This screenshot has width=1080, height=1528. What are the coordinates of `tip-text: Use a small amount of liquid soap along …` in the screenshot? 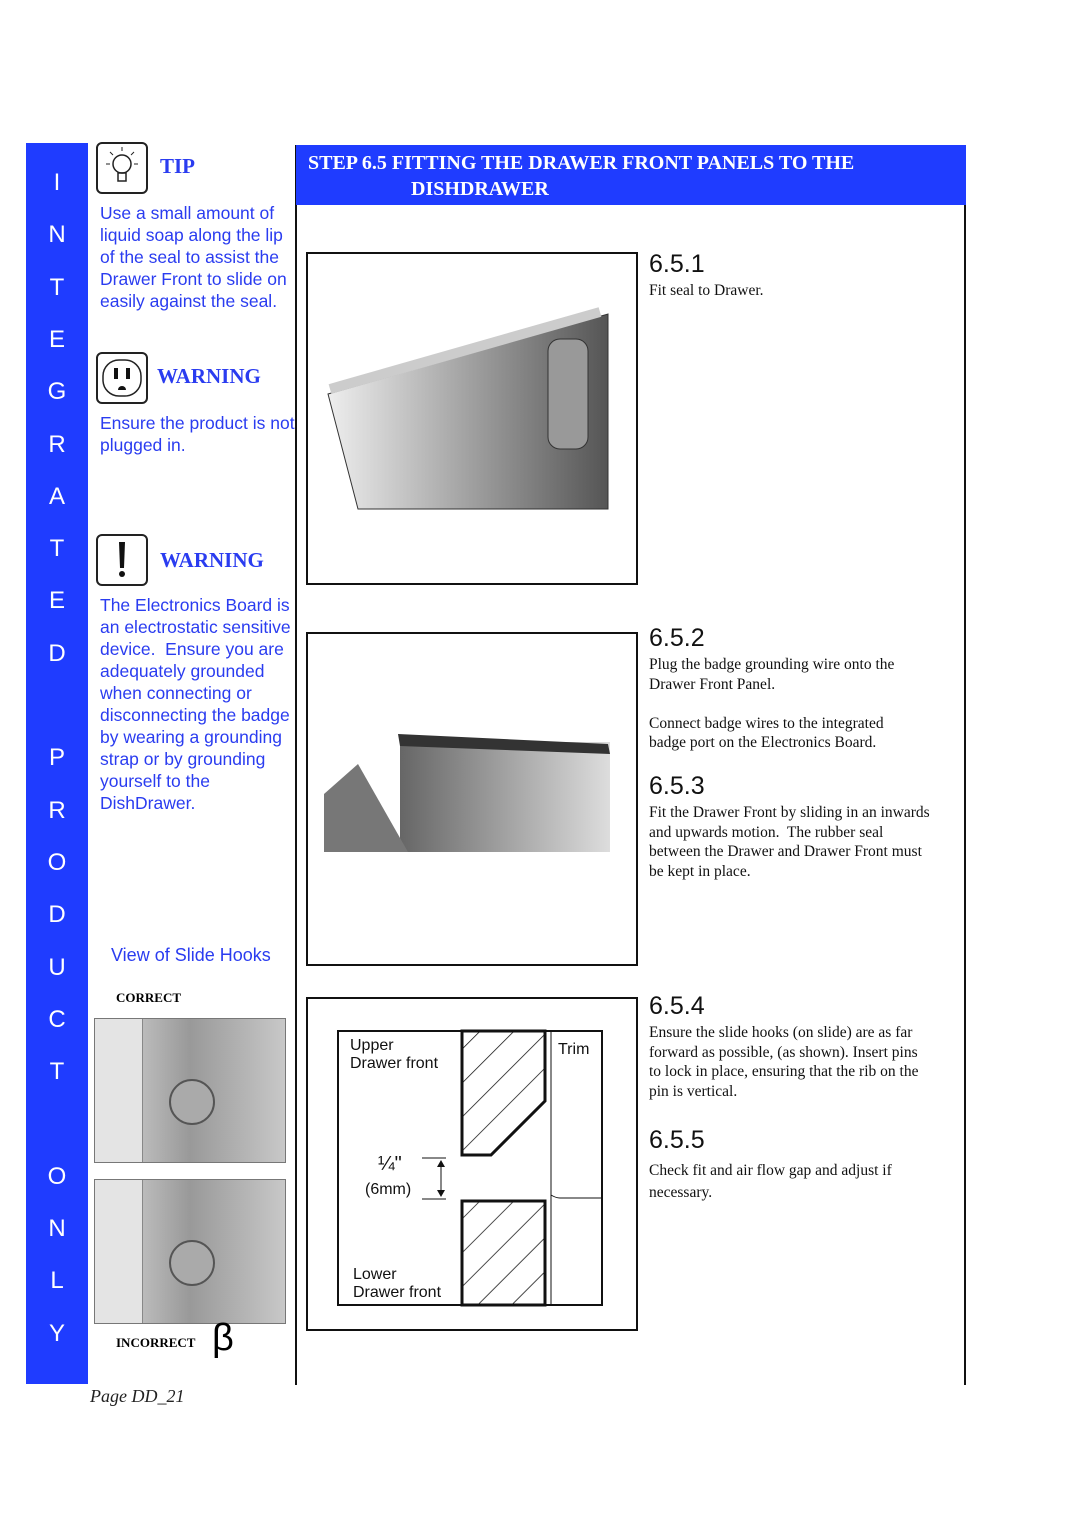 It's located at (193, 257).